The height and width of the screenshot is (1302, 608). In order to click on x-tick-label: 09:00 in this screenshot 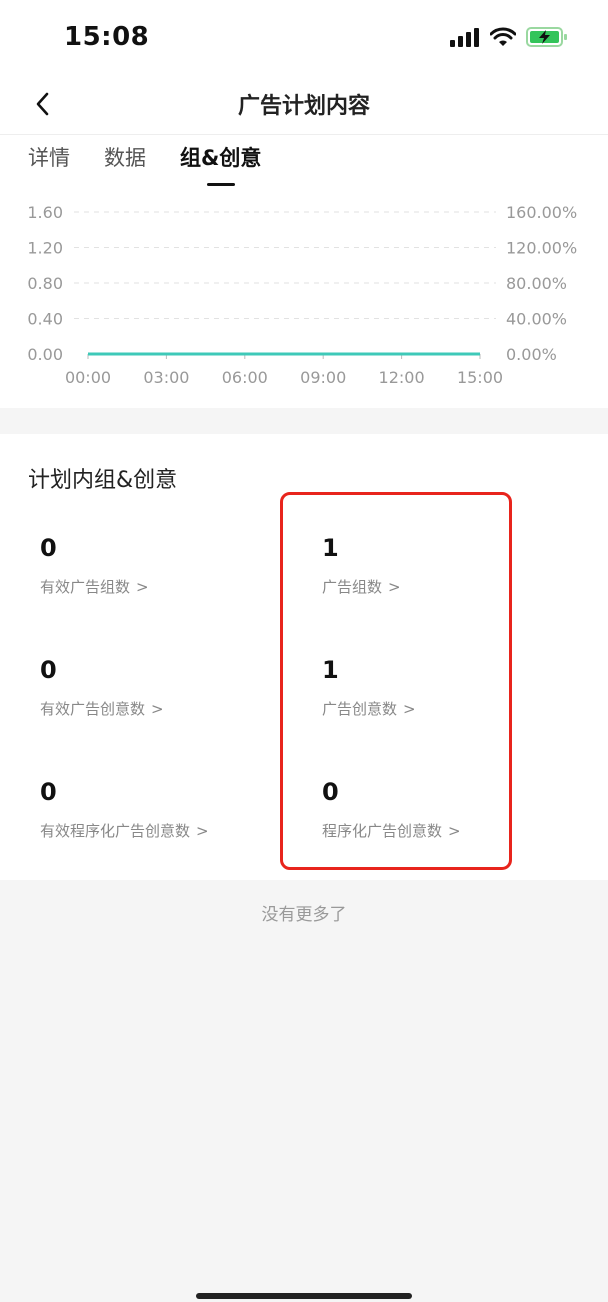, I will do `click(323, 377)`.